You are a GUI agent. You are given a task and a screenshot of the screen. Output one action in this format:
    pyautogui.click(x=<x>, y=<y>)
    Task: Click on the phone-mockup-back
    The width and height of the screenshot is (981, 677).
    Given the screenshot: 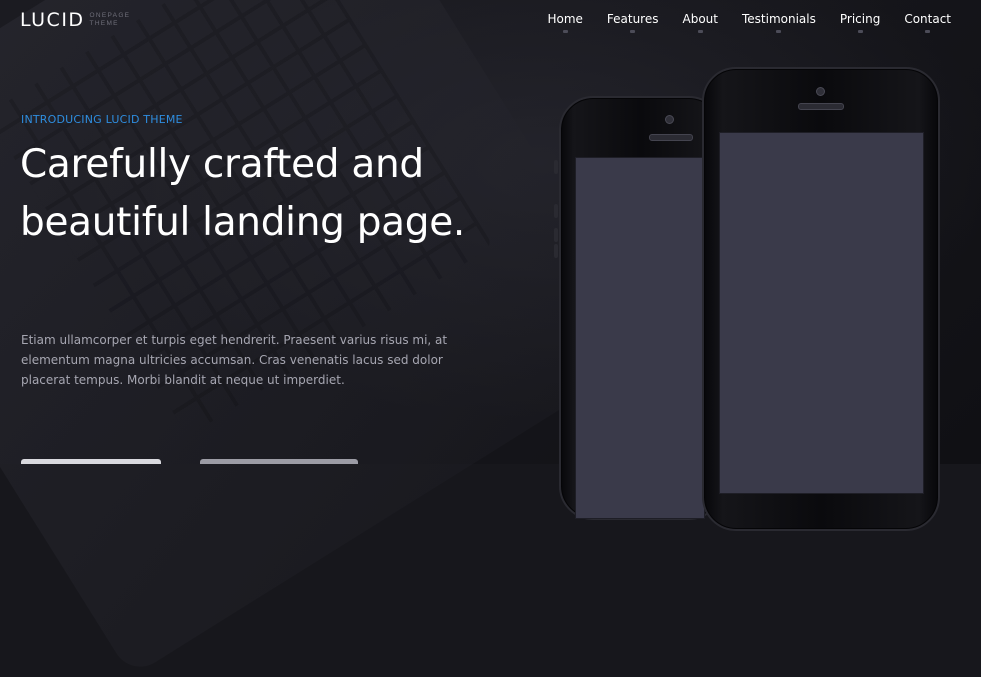 What is the action you would take?
    pyautogui.click(x=641, y=308)
    